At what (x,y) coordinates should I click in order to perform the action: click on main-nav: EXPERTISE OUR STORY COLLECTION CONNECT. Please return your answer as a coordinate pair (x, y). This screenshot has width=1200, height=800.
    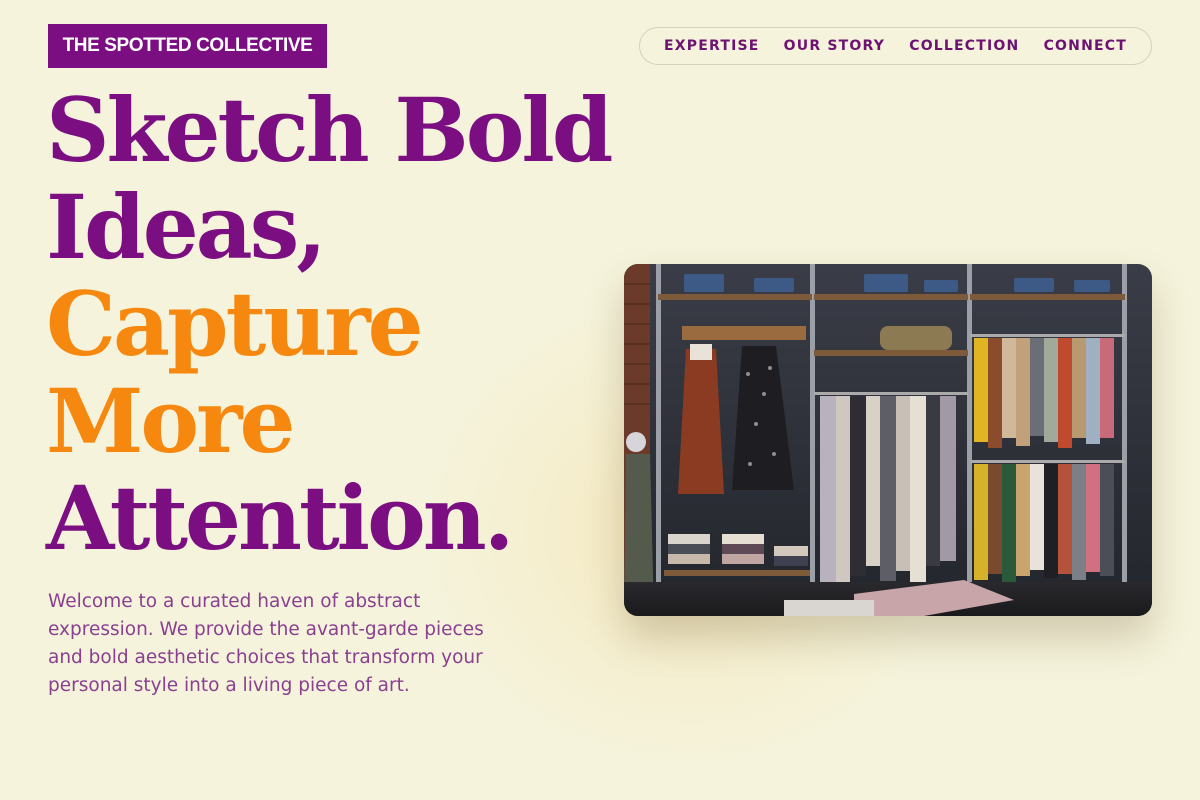
    Looking at the image, I should click on (895, 46).